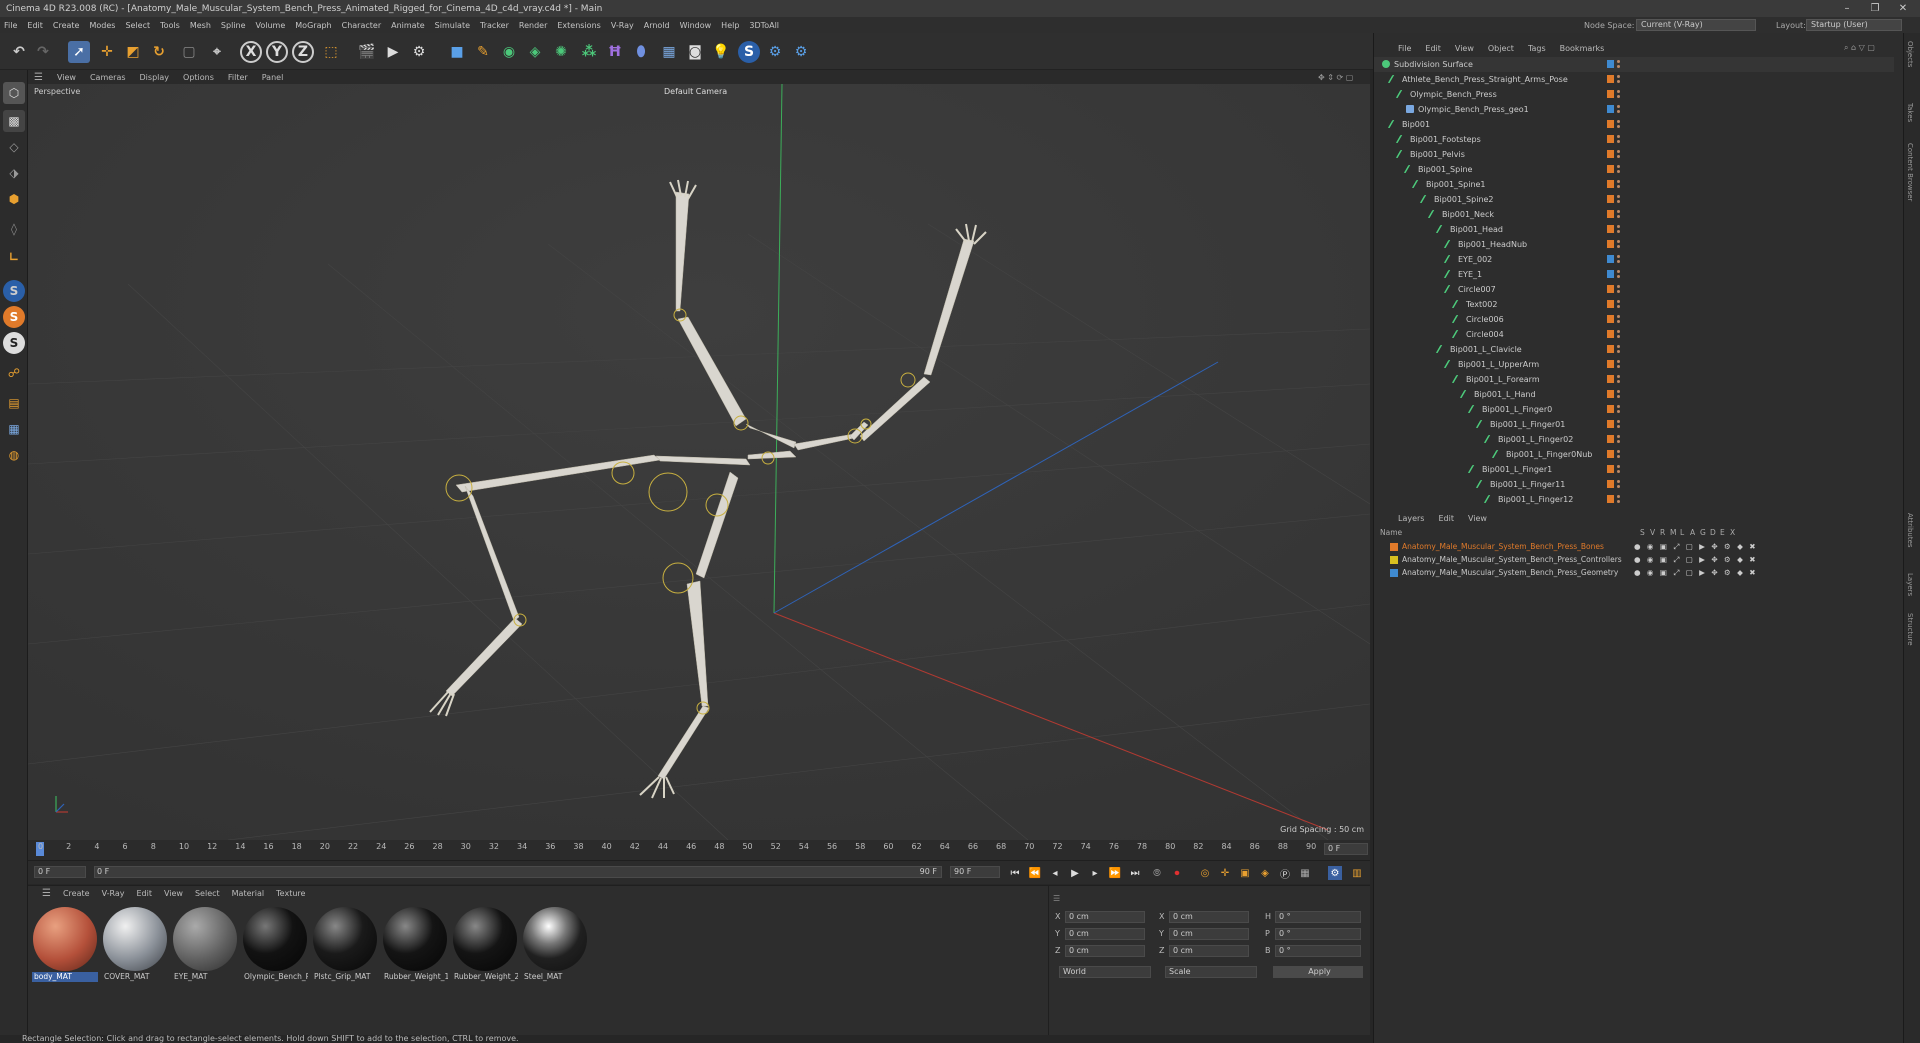 The image size is (1920, 1043). Describe the element at coordinates (38, 77) in the screenshot. I see `viewport-menu-icon: ☰` at that location.